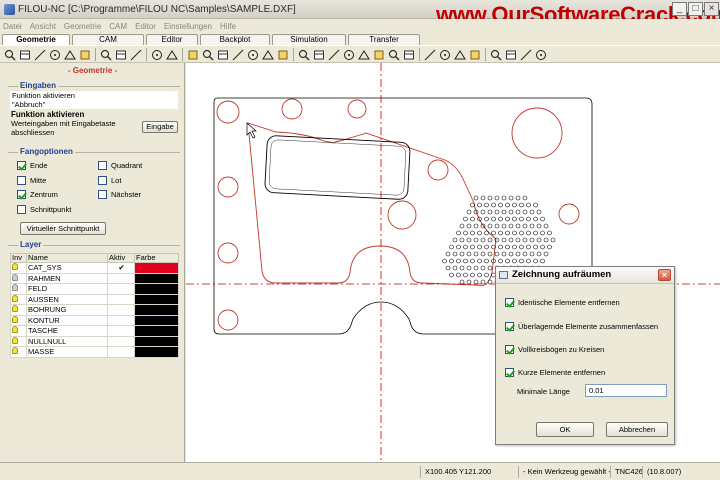  I want to click on zoom-out-icon, so click(25, 54).